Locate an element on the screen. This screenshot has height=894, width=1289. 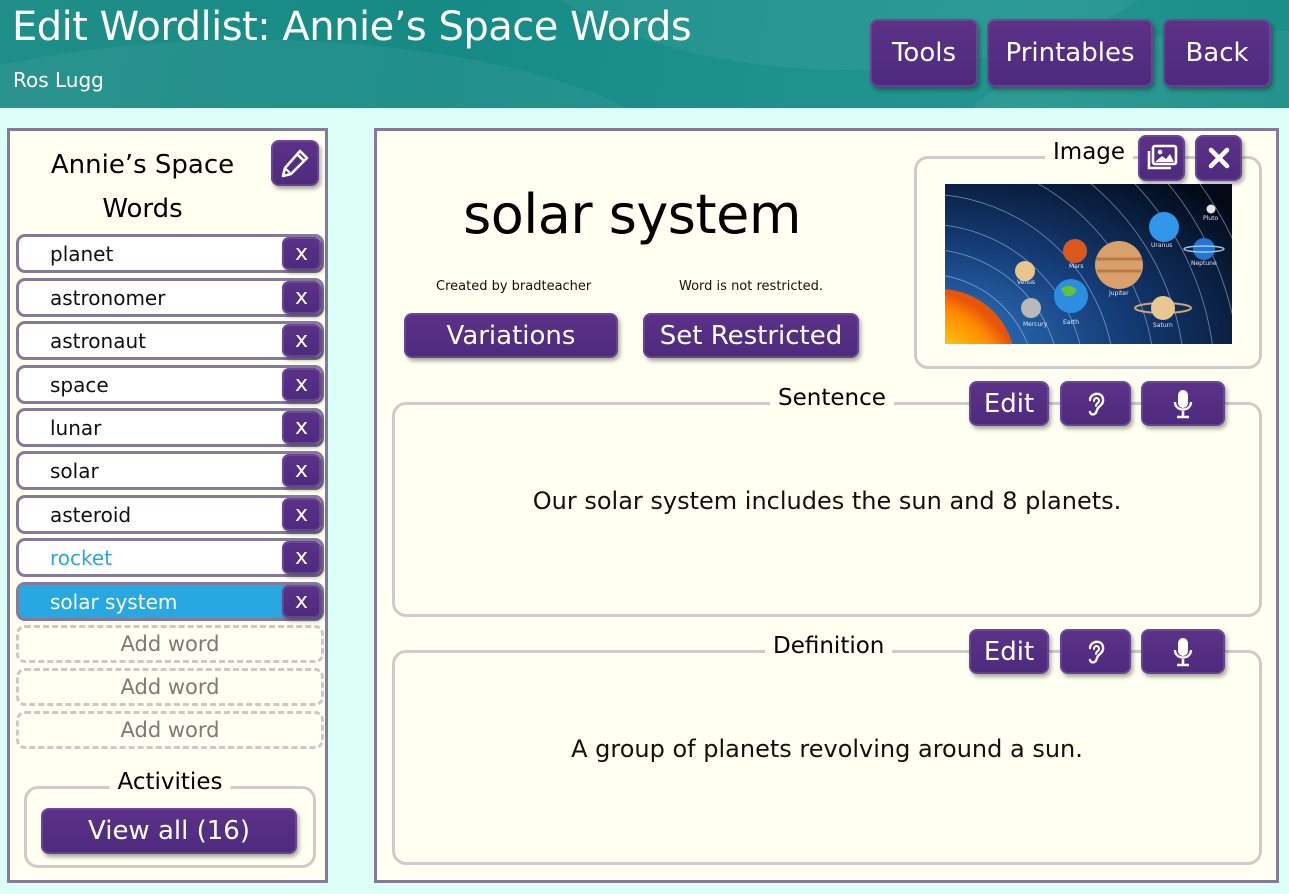
listen-sentence-button is located at coordinates (1095, 403).